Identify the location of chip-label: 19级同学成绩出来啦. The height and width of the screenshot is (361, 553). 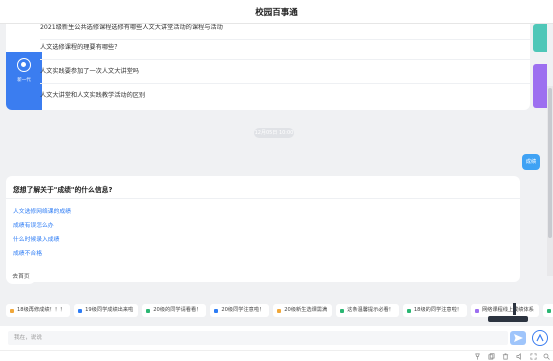
(109, 310).